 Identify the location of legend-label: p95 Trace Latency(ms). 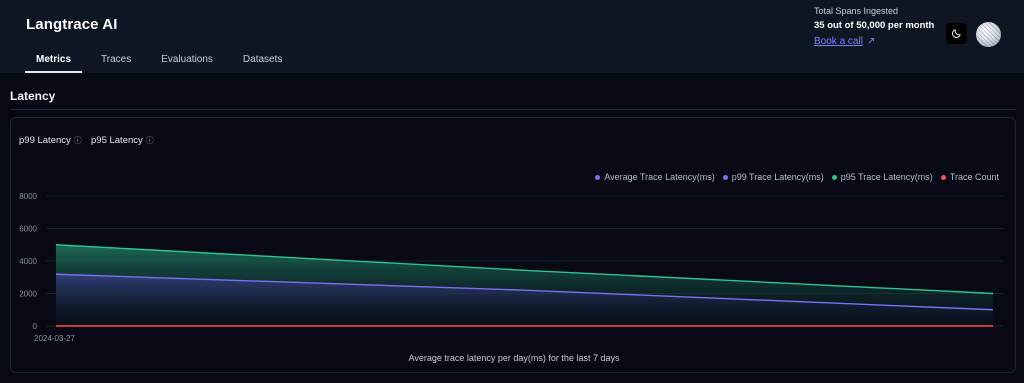
(886, 177).